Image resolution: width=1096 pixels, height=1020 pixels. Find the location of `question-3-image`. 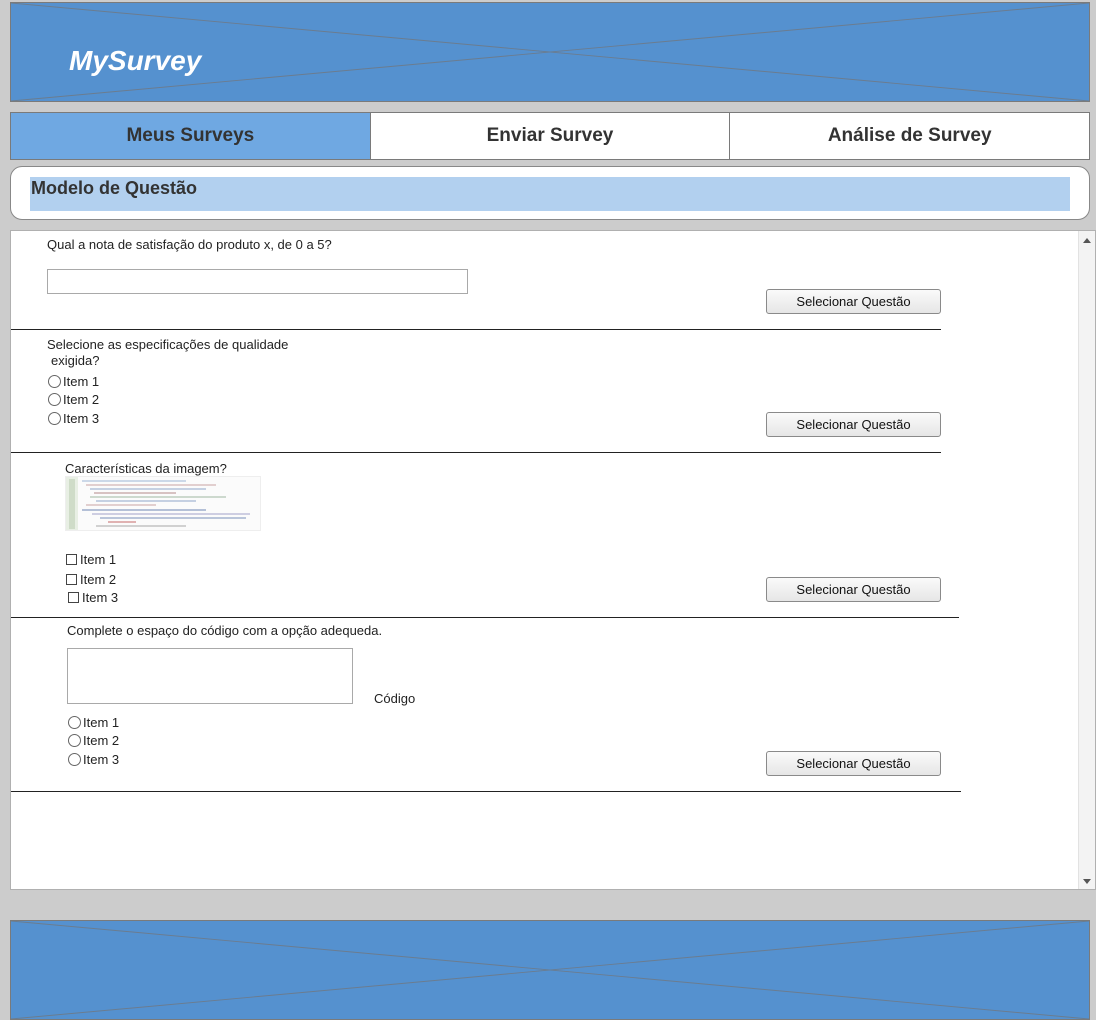

question-3-image is located at coordinates (163, 503).